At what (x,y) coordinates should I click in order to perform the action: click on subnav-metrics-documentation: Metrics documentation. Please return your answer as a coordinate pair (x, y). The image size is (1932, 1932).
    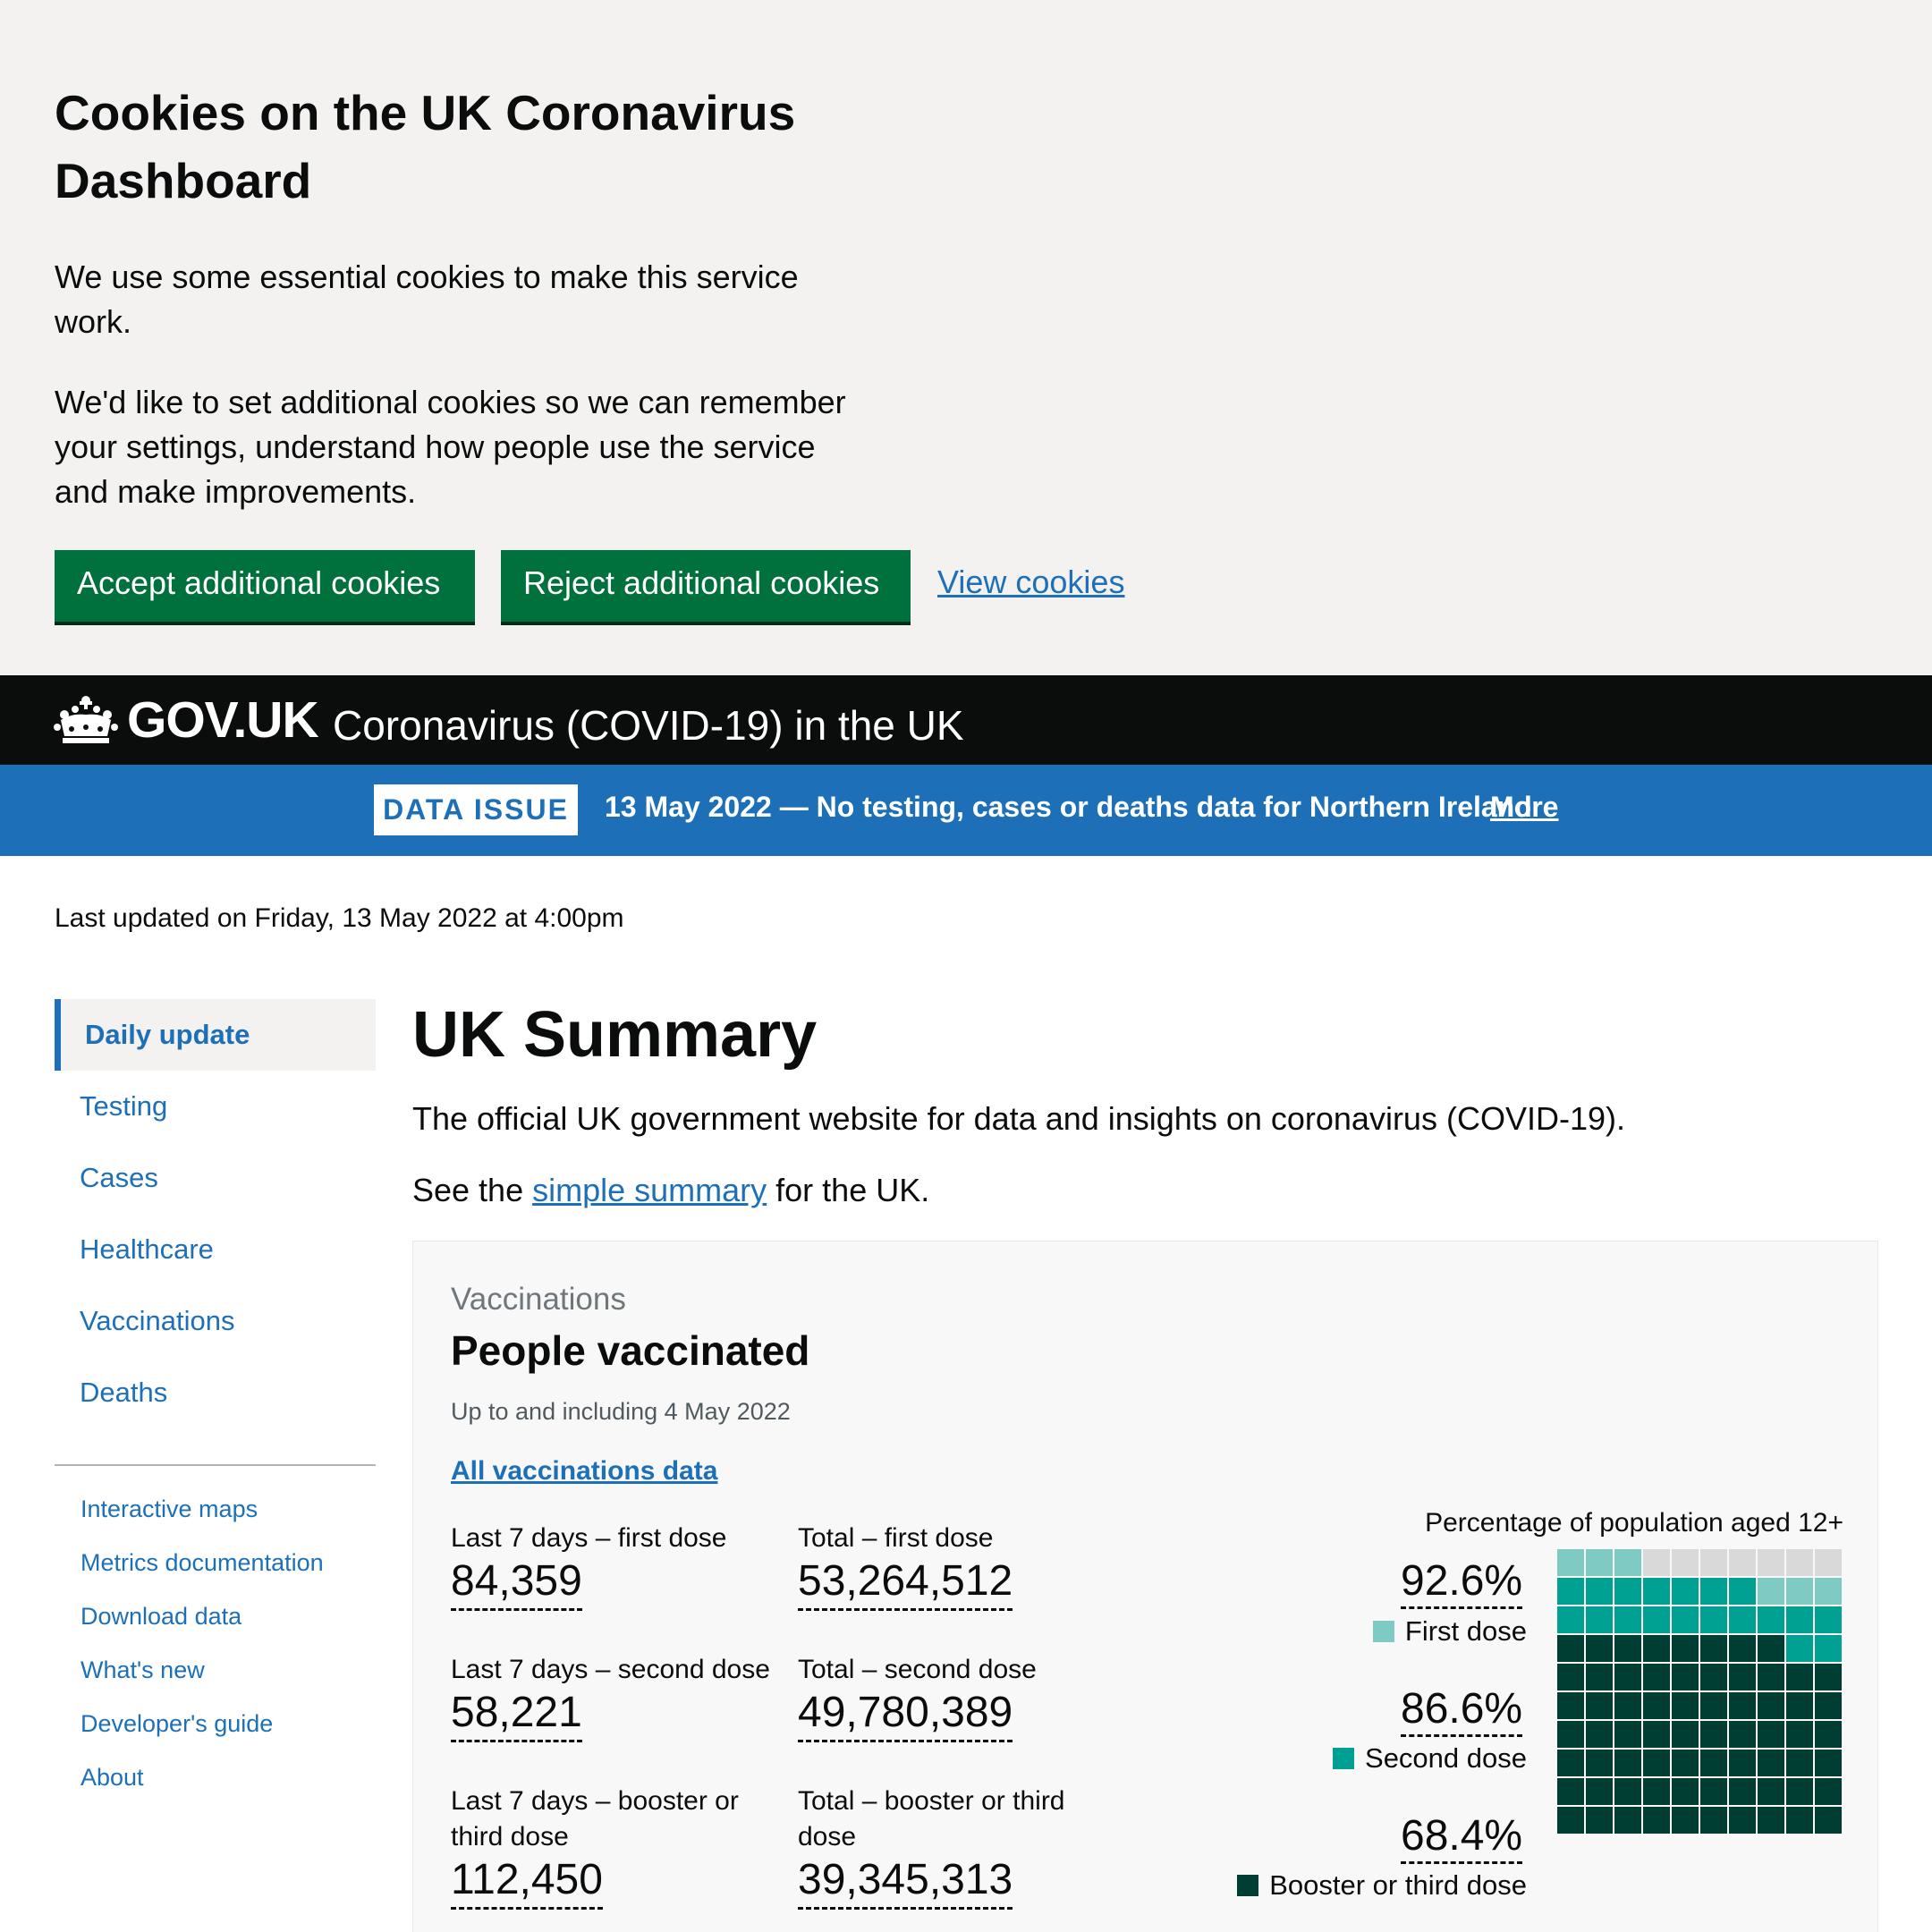
    Looking at the image, I should click on (202, 1563).